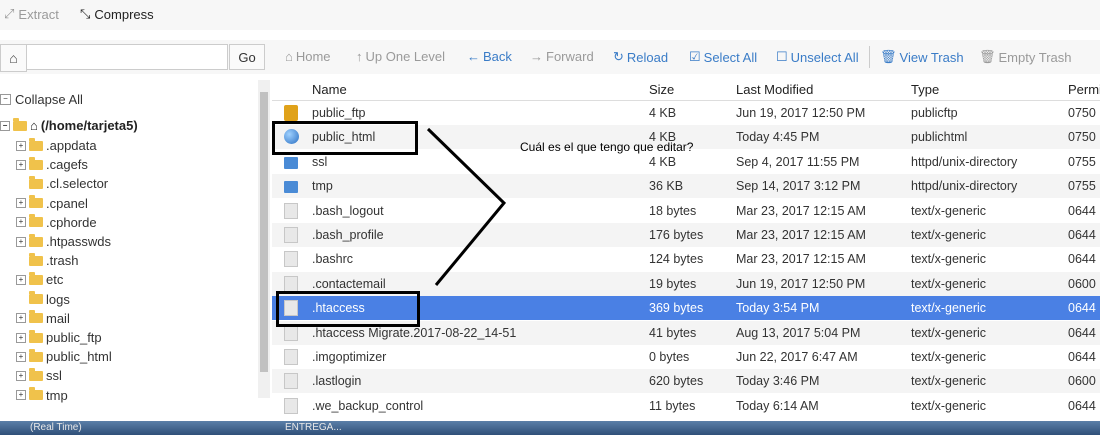 The width and height of the screenshot is (1100, 435). Describe the element at coordinates (489, 56) in the screenshot. I see `back-button: ← Back` at that location.